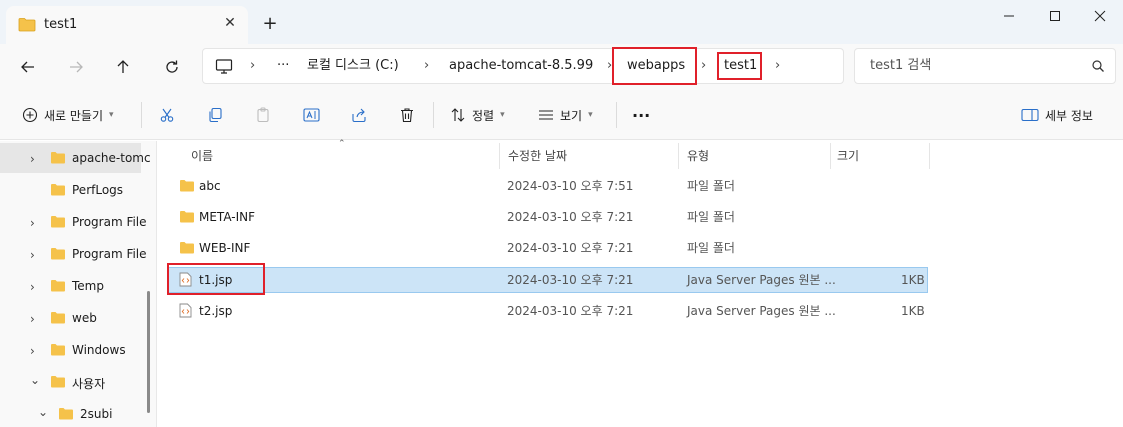 The image size is (1123, 427). I want to click on search-icon, so click(1098, 66).